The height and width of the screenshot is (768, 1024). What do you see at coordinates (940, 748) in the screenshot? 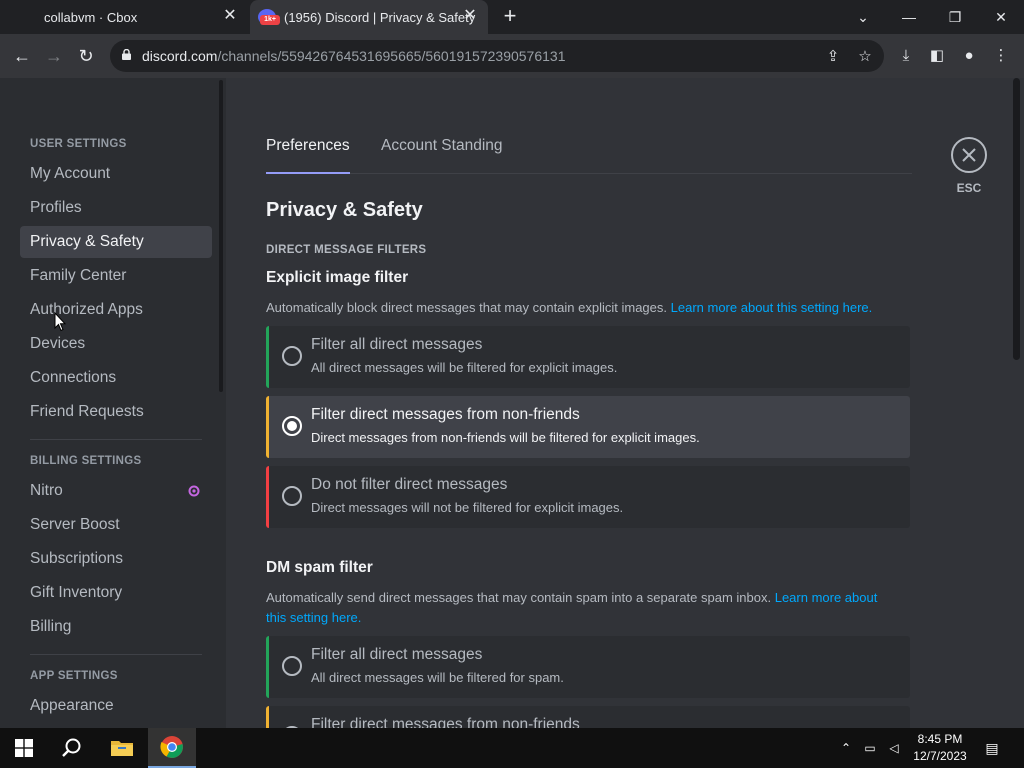
I see `system-clock: 8:45 PM 12/7/2023` at bounding box center [940, 748].